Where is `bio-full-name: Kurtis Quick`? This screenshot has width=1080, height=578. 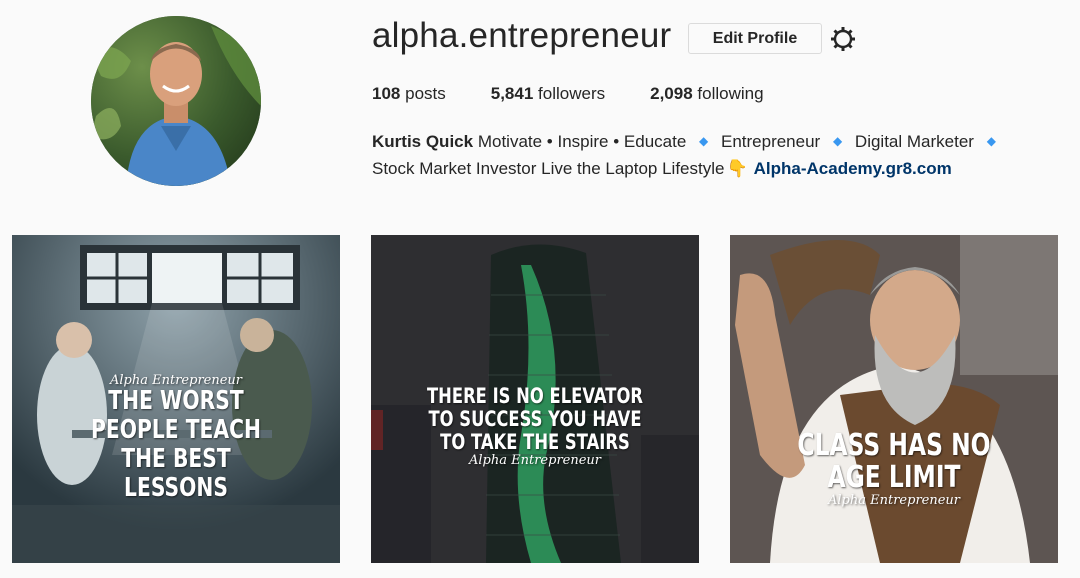 bio-full-name: Kurtis Quick is located at coordinates (423, 141).